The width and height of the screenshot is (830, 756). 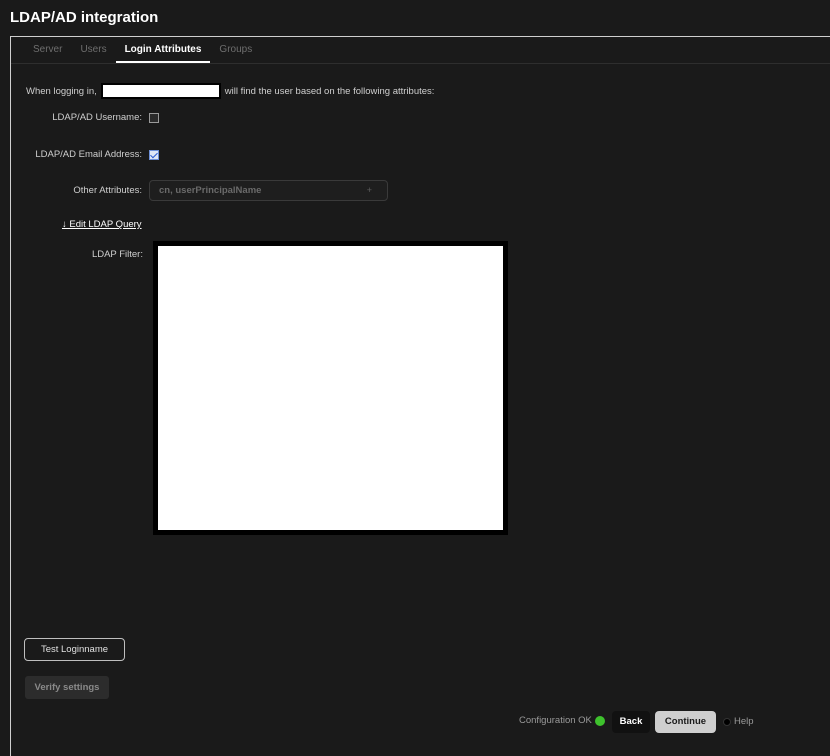 What do you see at coordinates (84, 17) in the screenshot?
I see `window-title: LDAP/AD integration` at bounding box center [84, 17].